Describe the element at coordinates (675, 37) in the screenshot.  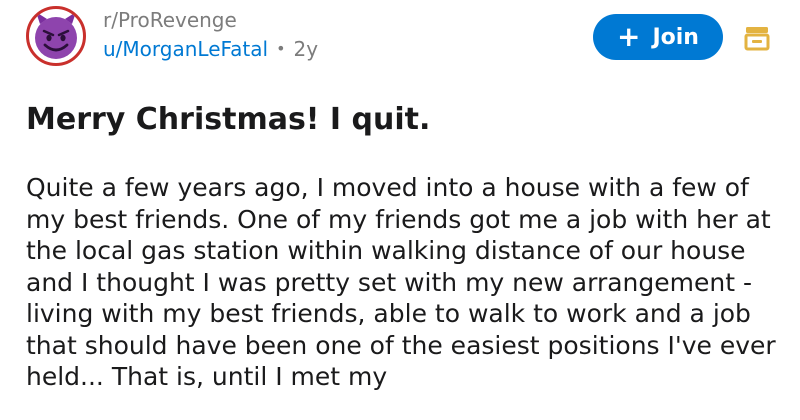
I see `join-button-label: Join` at that location.